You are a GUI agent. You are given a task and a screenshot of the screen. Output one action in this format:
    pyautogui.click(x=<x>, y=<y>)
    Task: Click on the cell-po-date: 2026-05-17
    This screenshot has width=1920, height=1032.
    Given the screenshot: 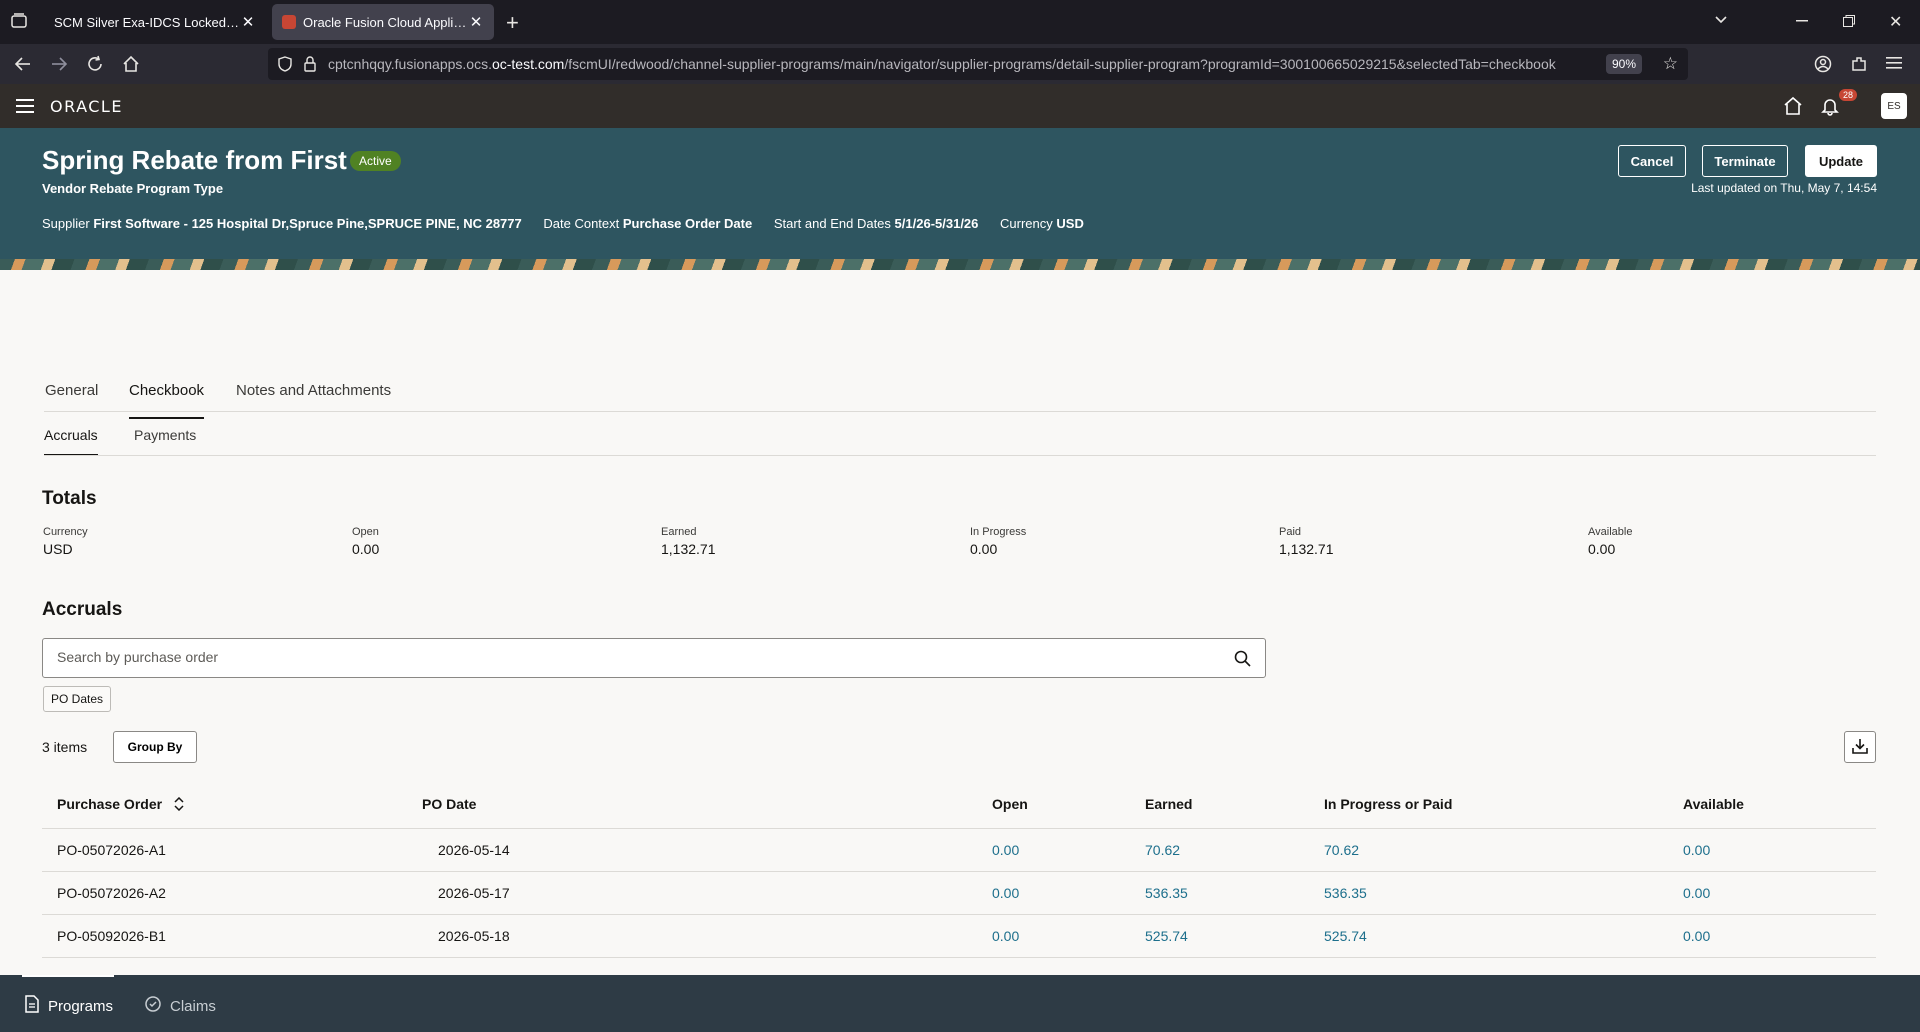 What is the action you would take?
    pyautogui.click(x=474, y=893)
    